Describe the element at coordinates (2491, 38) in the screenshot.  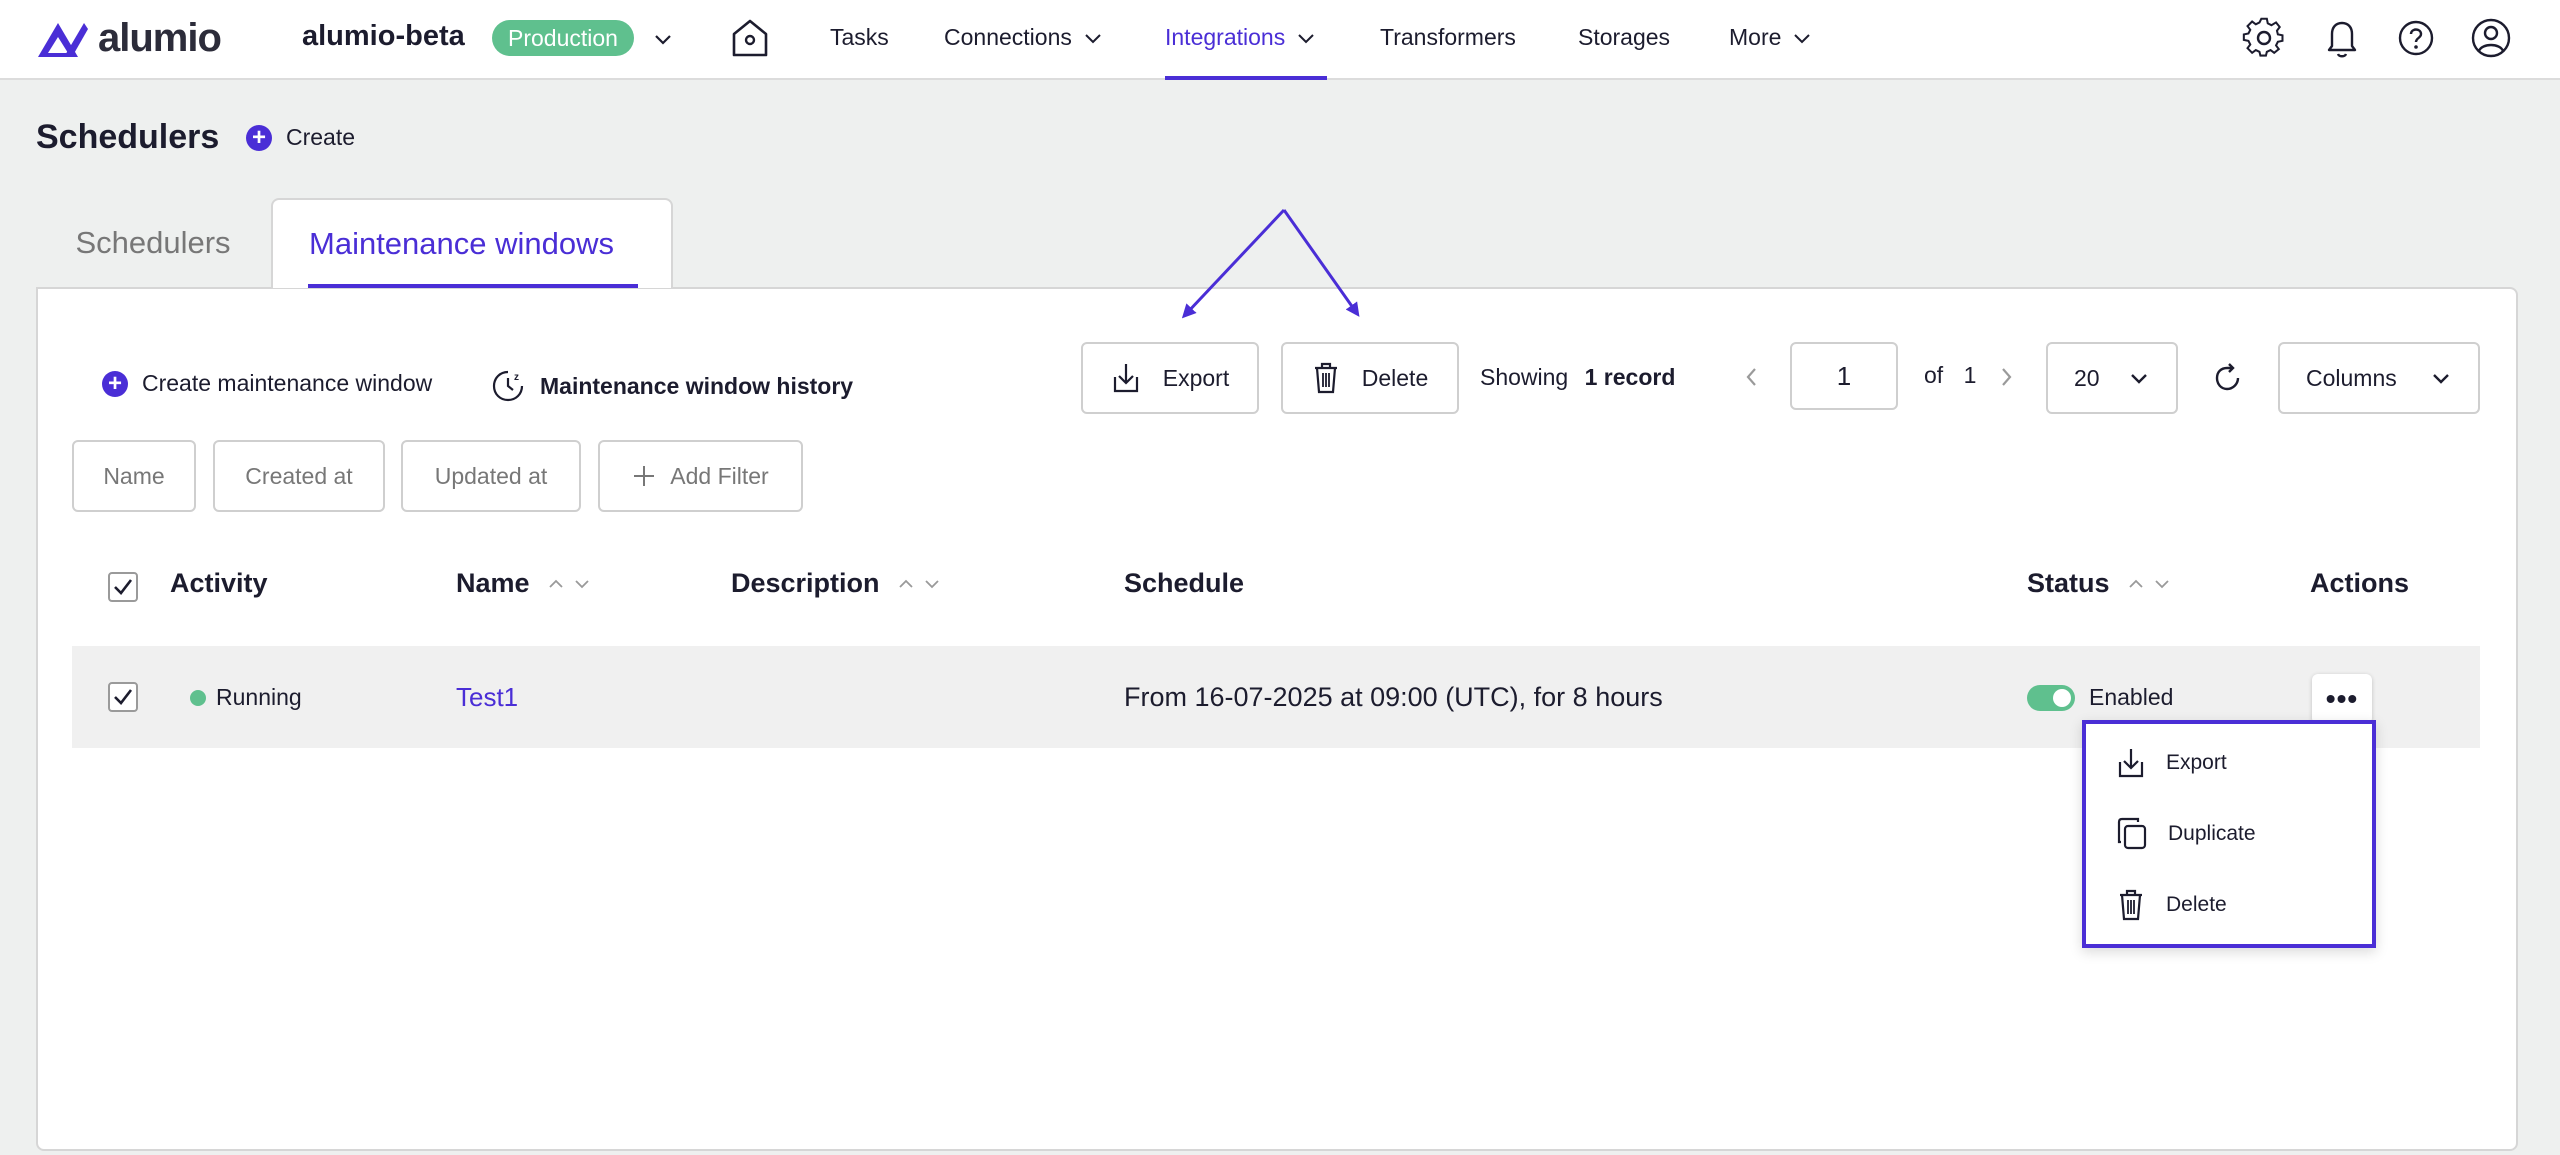
I see `user-avatar-icon` at that location.